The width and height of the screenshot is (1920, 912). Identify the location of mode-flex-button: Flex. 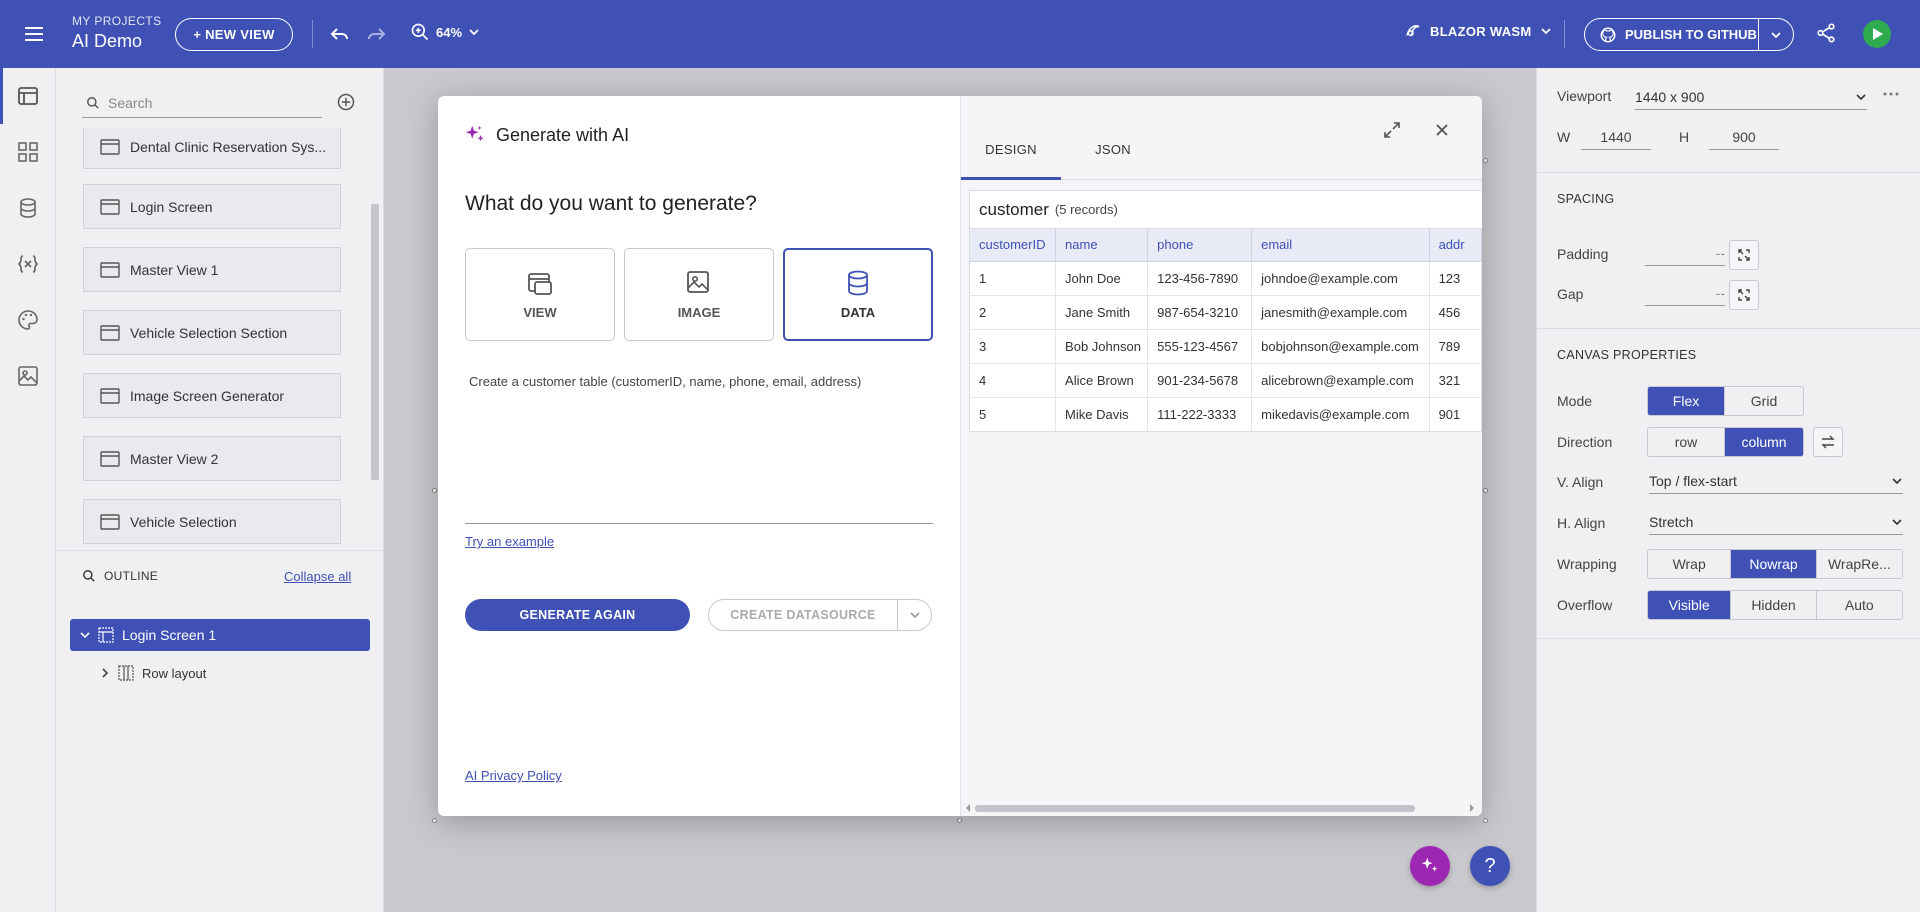
(1687, 401).